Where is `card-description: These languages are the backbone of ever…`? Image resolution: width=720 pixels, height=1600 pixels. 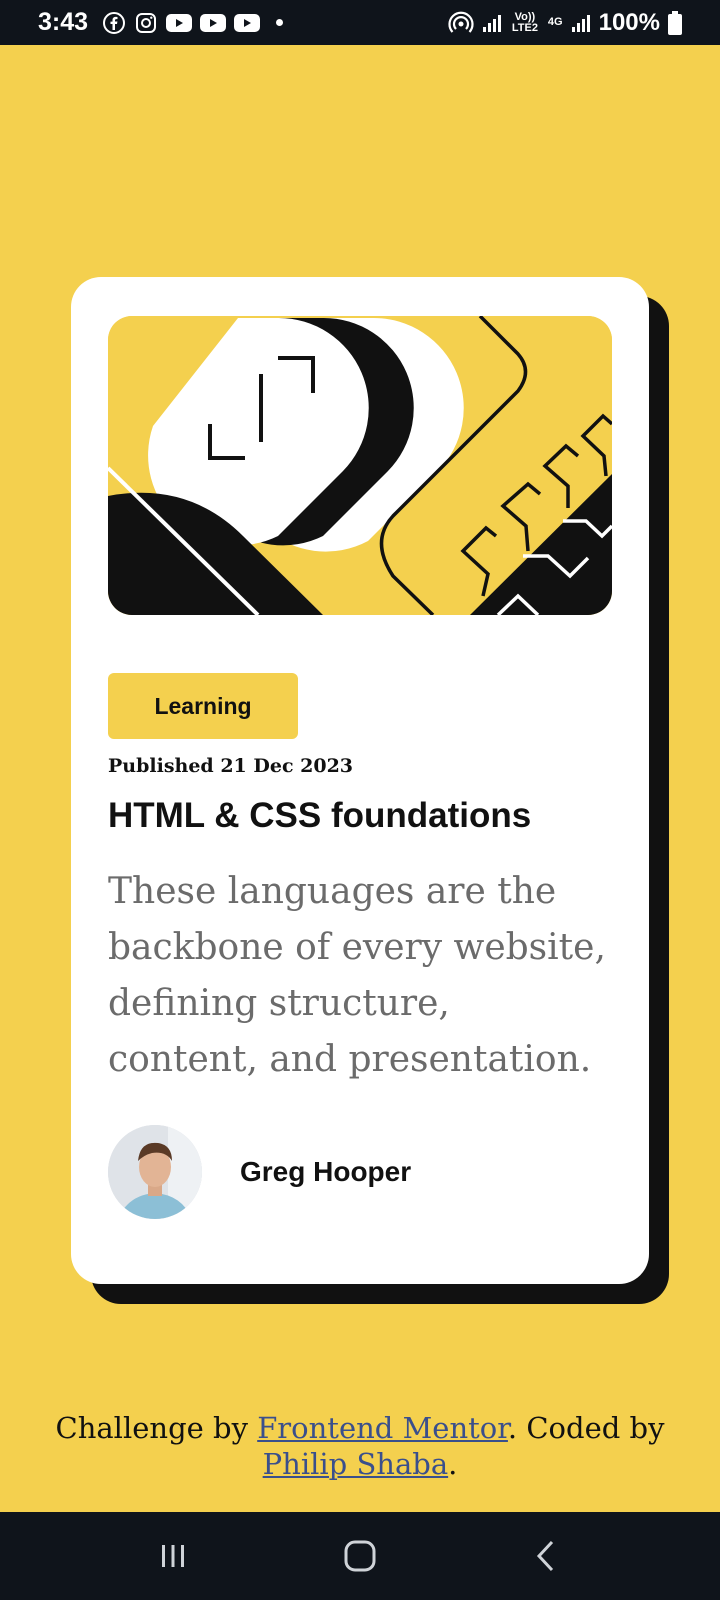 card-description: These languages are the backbone of ever… is located at coordinates (357, 975).